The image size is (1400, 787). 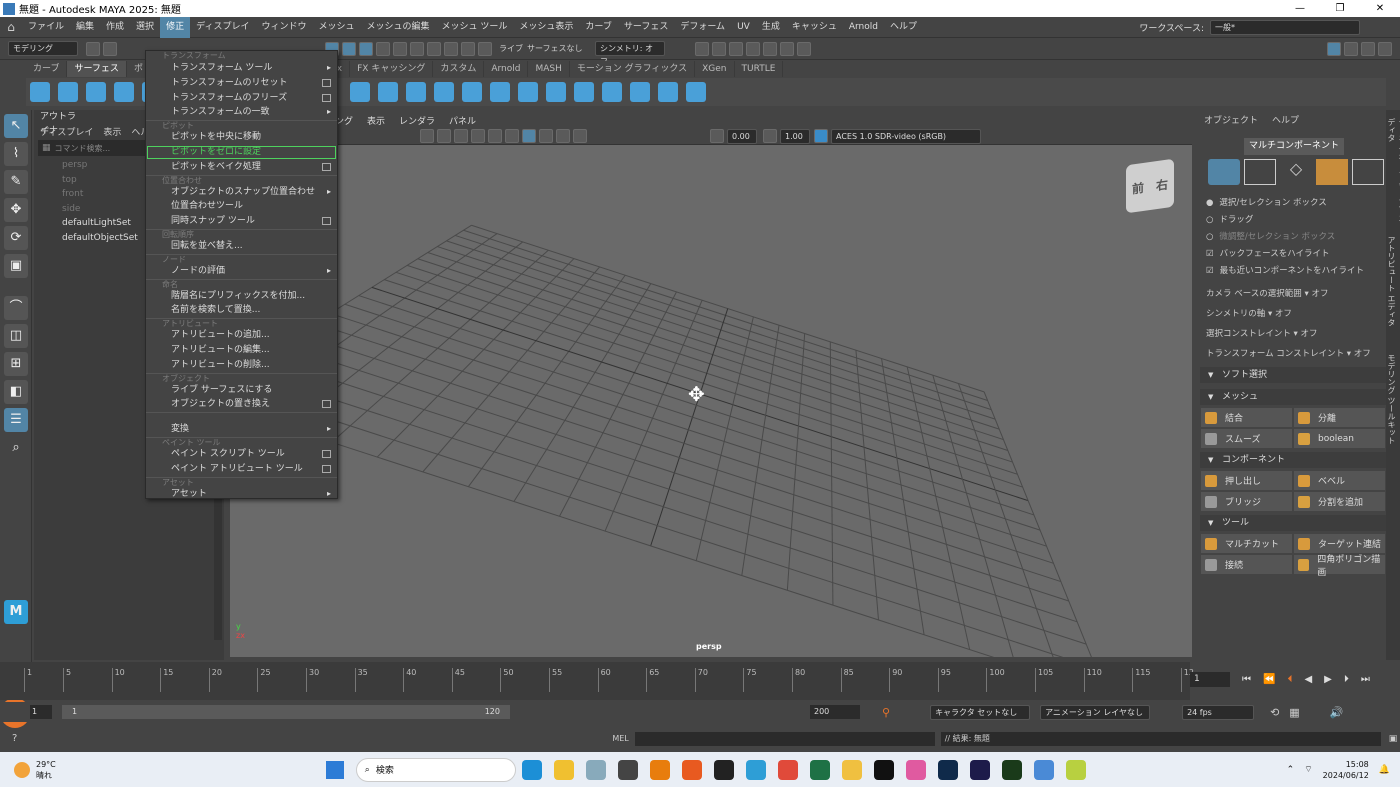 I want to click on range-end-field: 200, so click(x=835, y=712).